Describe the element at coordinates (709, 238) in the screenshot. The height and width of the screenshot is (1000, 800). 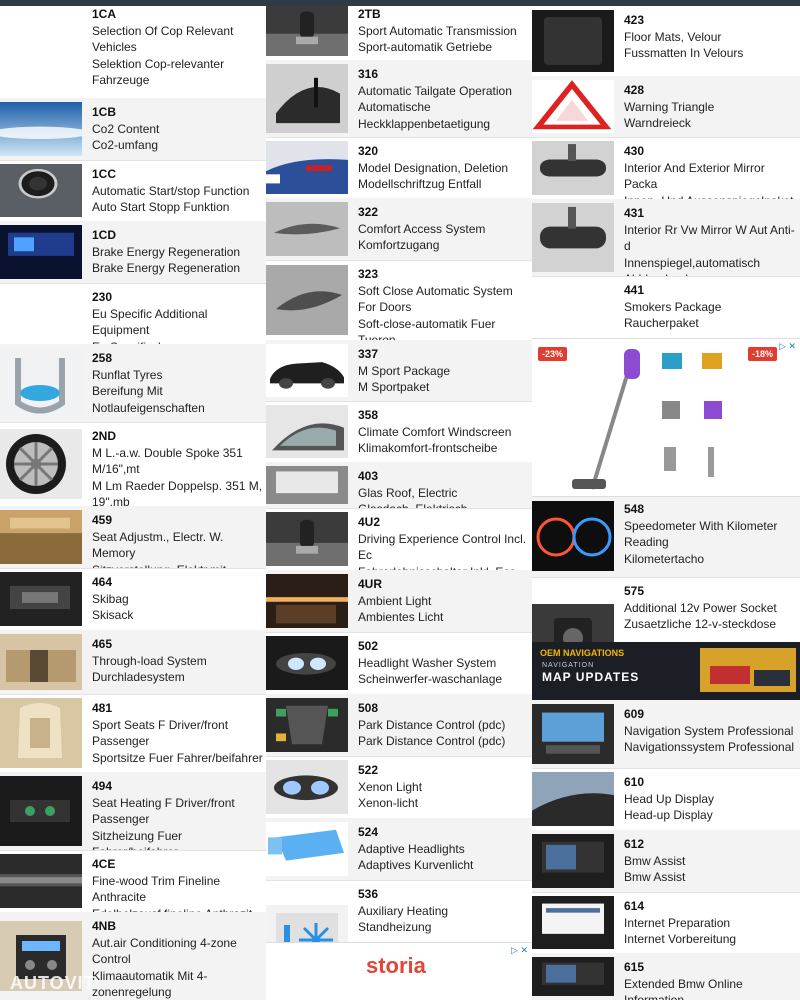
I see `option-description-en: Interior Rr Vw Mirror W Aut Anti-d` at that location.